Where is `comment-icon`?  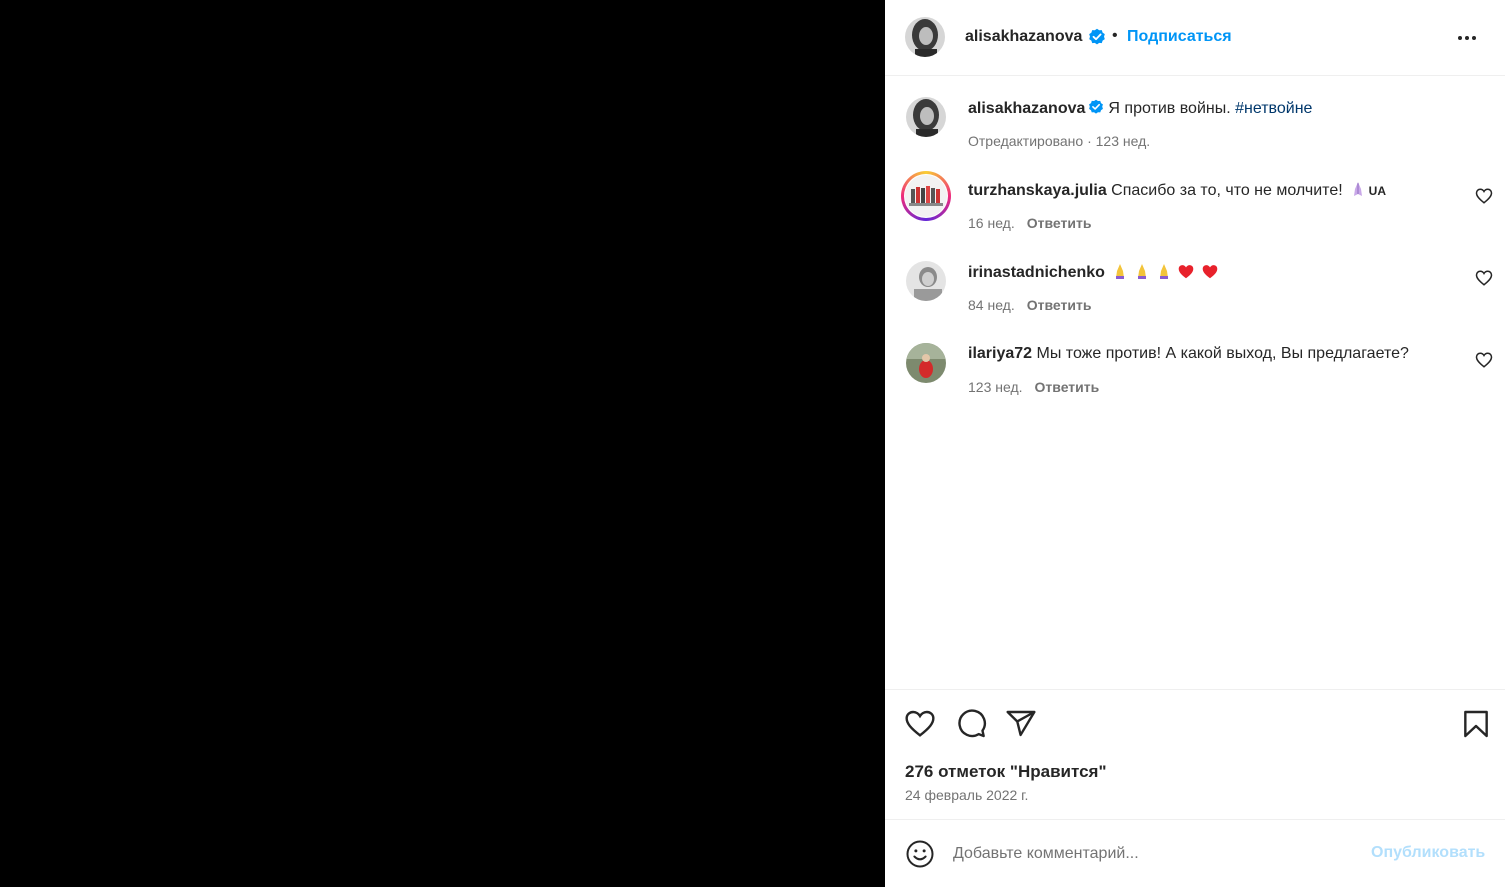
comment-icon is located at coordinates (971, 724).